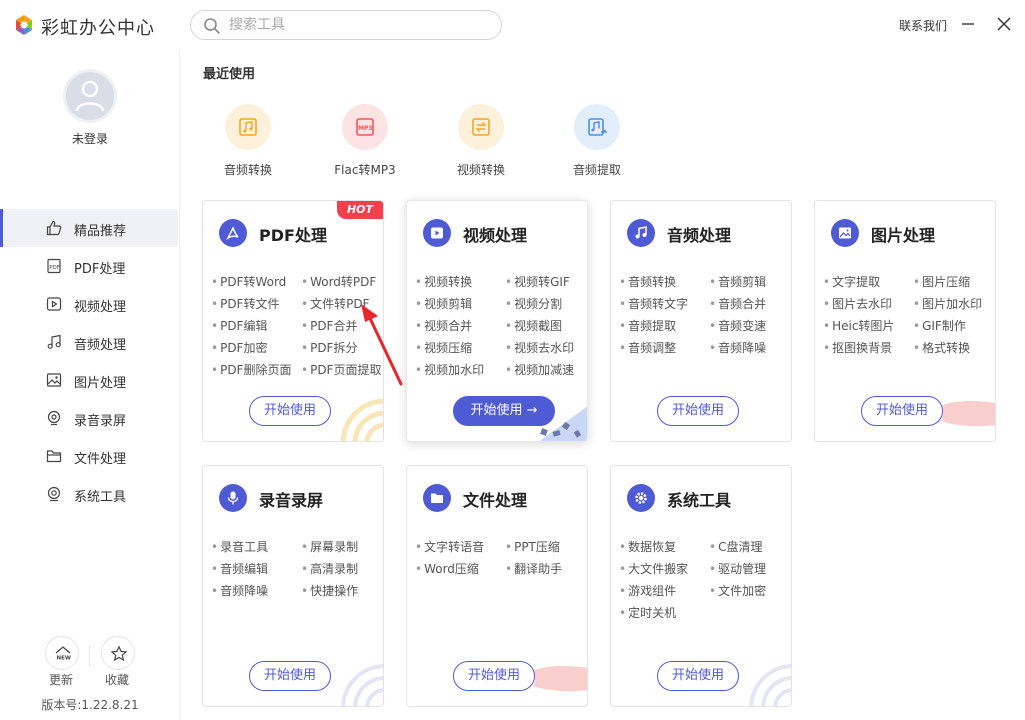 The width and height of the screenshot is (1025, 720). Describe the element at coordinates (857, 303) in the screenshot. I see `feature-link: 图片去水印` at that location.